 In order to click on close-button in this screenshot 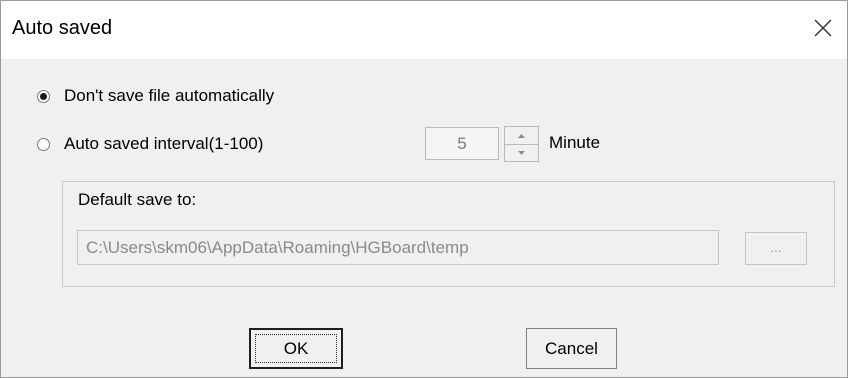, I will do `click(823, 28)`.